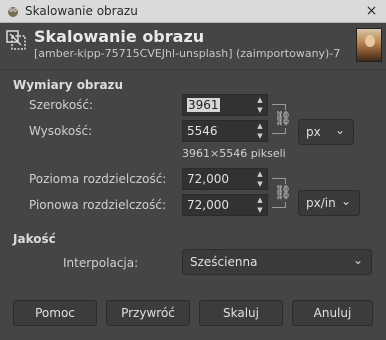 This screenshot has width=386, height=340. Describe the element at coordinates (101, 263) in the screenshot. I see `interpolation-label: Interpolacja:` at that location.